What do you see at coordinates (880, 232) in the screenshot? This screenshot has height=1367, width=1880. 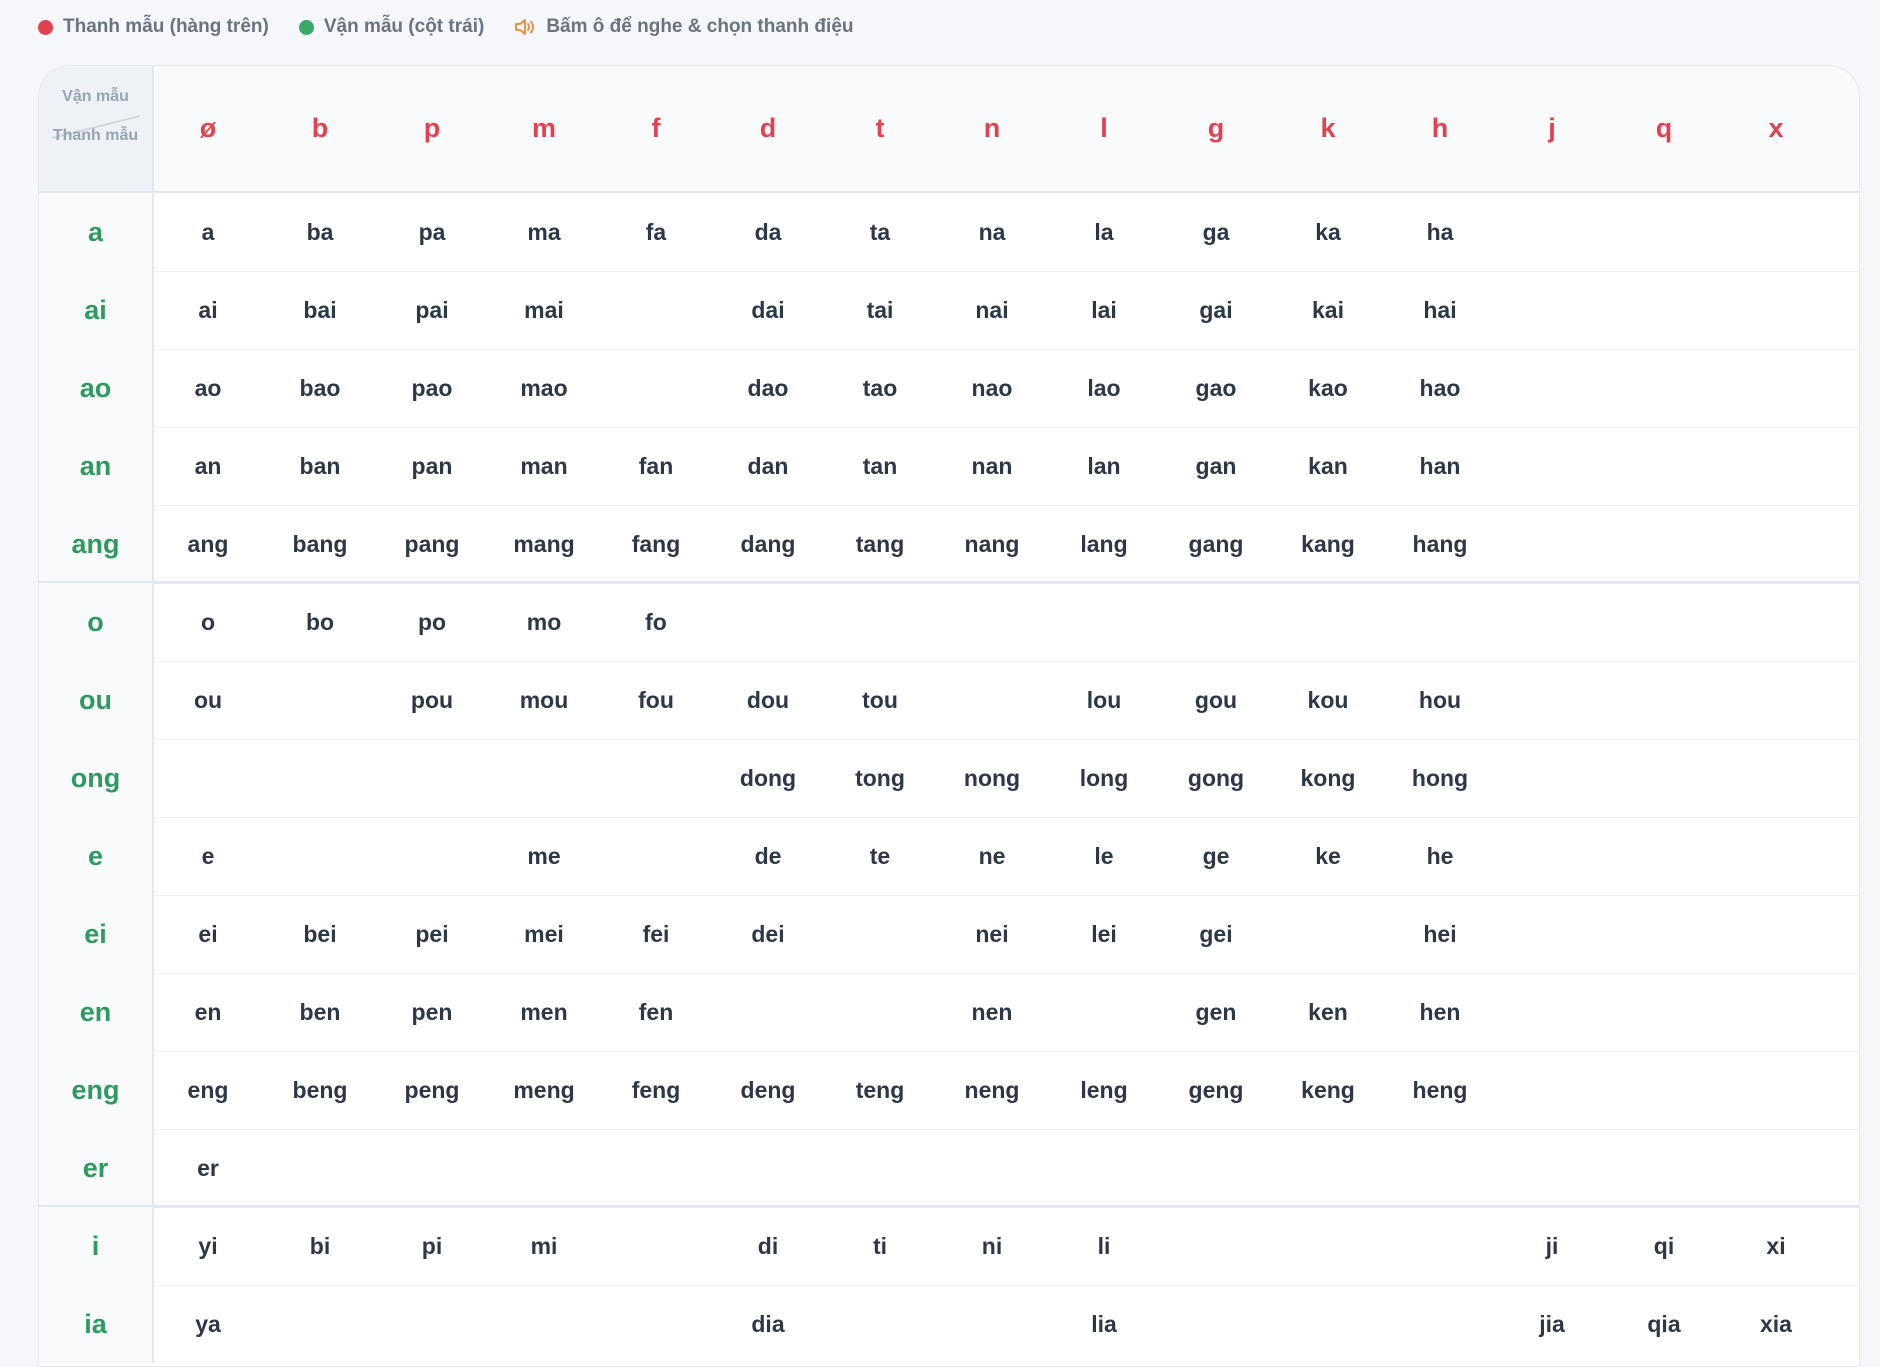 I see `syllable-cell: ta` at bounding box center [880, 232].